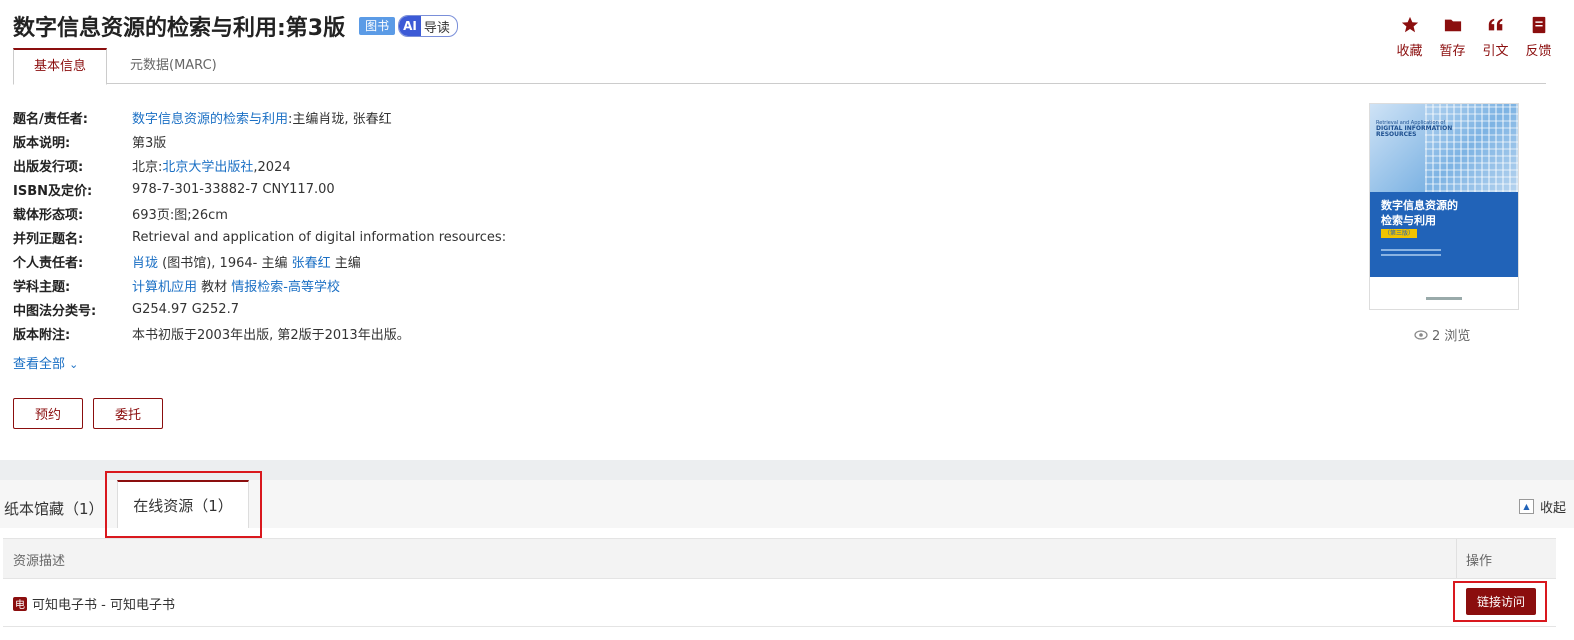  What do you see at coordinates (1411, 250) in the screenshot?
I see `cover-authors` at bounding box center [1411, 250].